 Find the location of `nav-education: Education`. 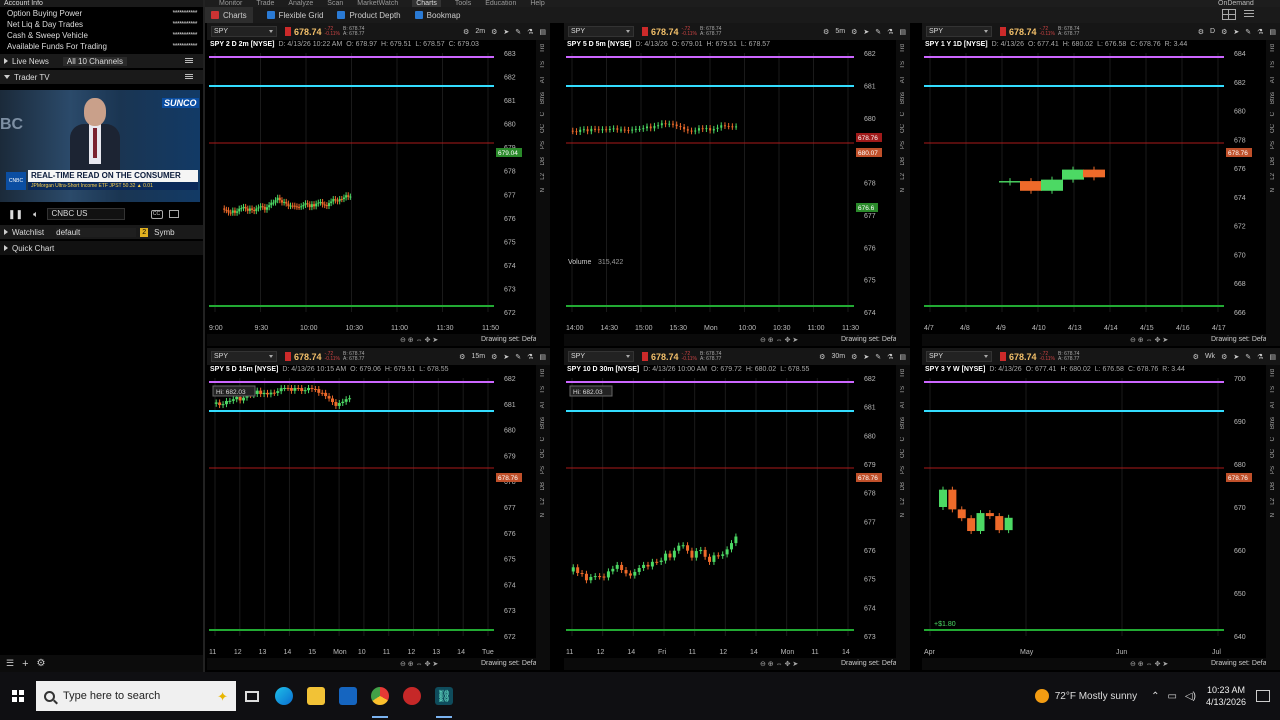

nav-education: Education is located at coordinates (500, 3).